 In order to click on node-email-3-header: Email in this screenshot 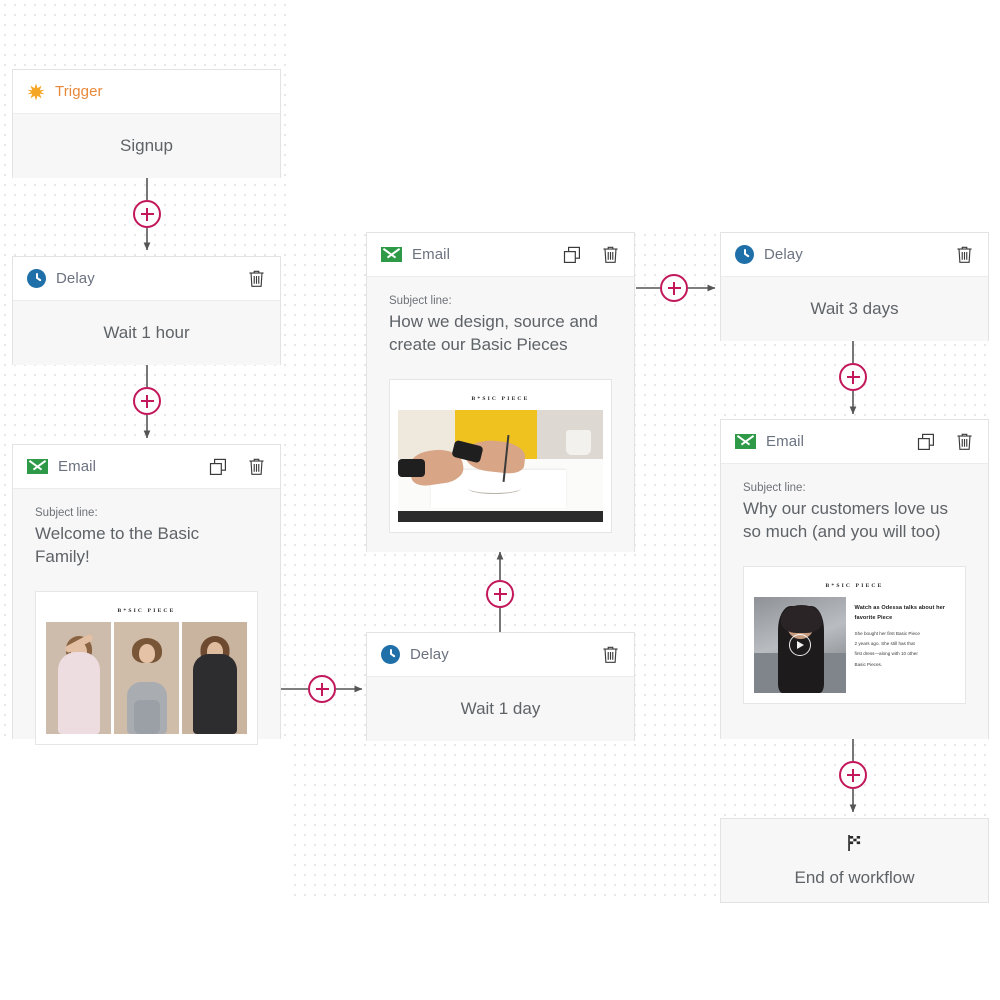, I will do `click(854, 442)`.